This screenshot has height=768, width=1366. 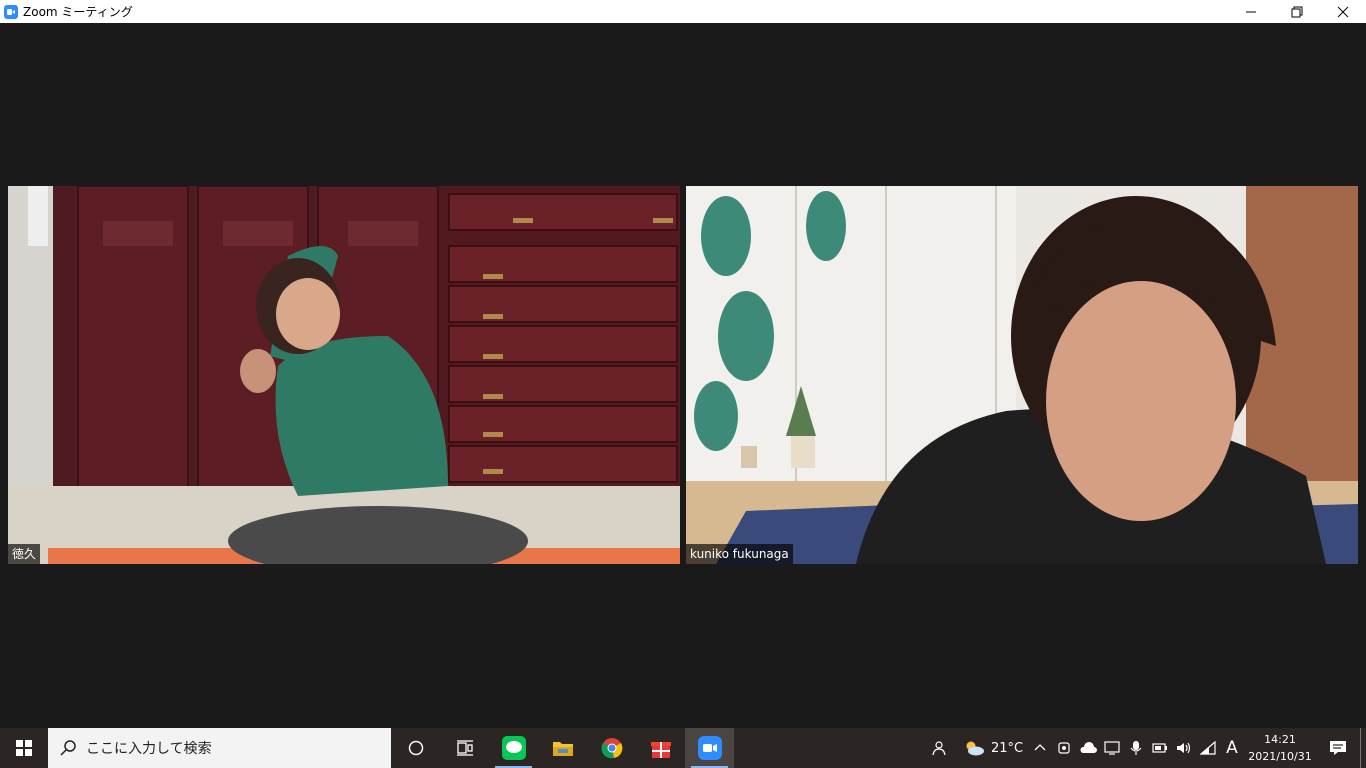 I want to click on webcam-icon, so click(x=1064, y=748).